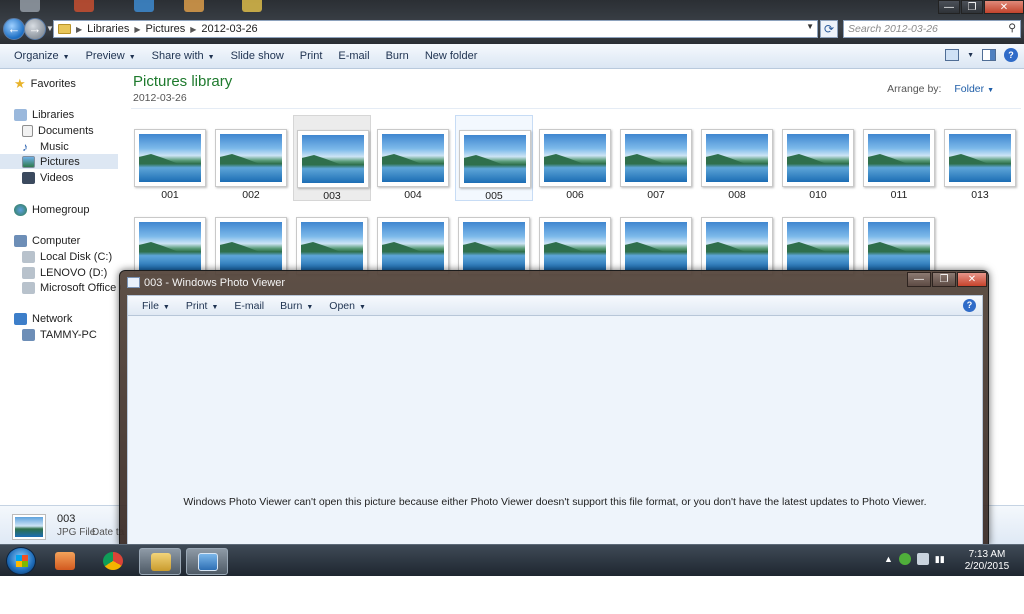 This screenshot has width=1024, height=614. What do you see at coordinates (818, 158) in the screenshot?
I see `file-tile: 010` at bounding box center [818, 158].